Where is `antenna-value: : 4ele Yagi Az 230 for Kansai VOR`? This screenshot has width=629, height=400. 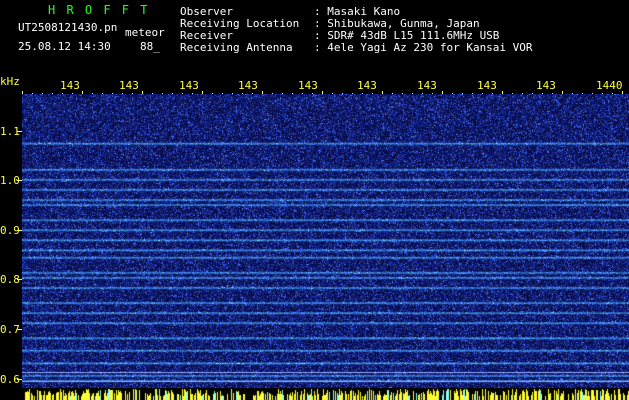
antenna-value: : 4ele Yagi Az 230 for Kansai VOR is located at coordinates (423, 47).